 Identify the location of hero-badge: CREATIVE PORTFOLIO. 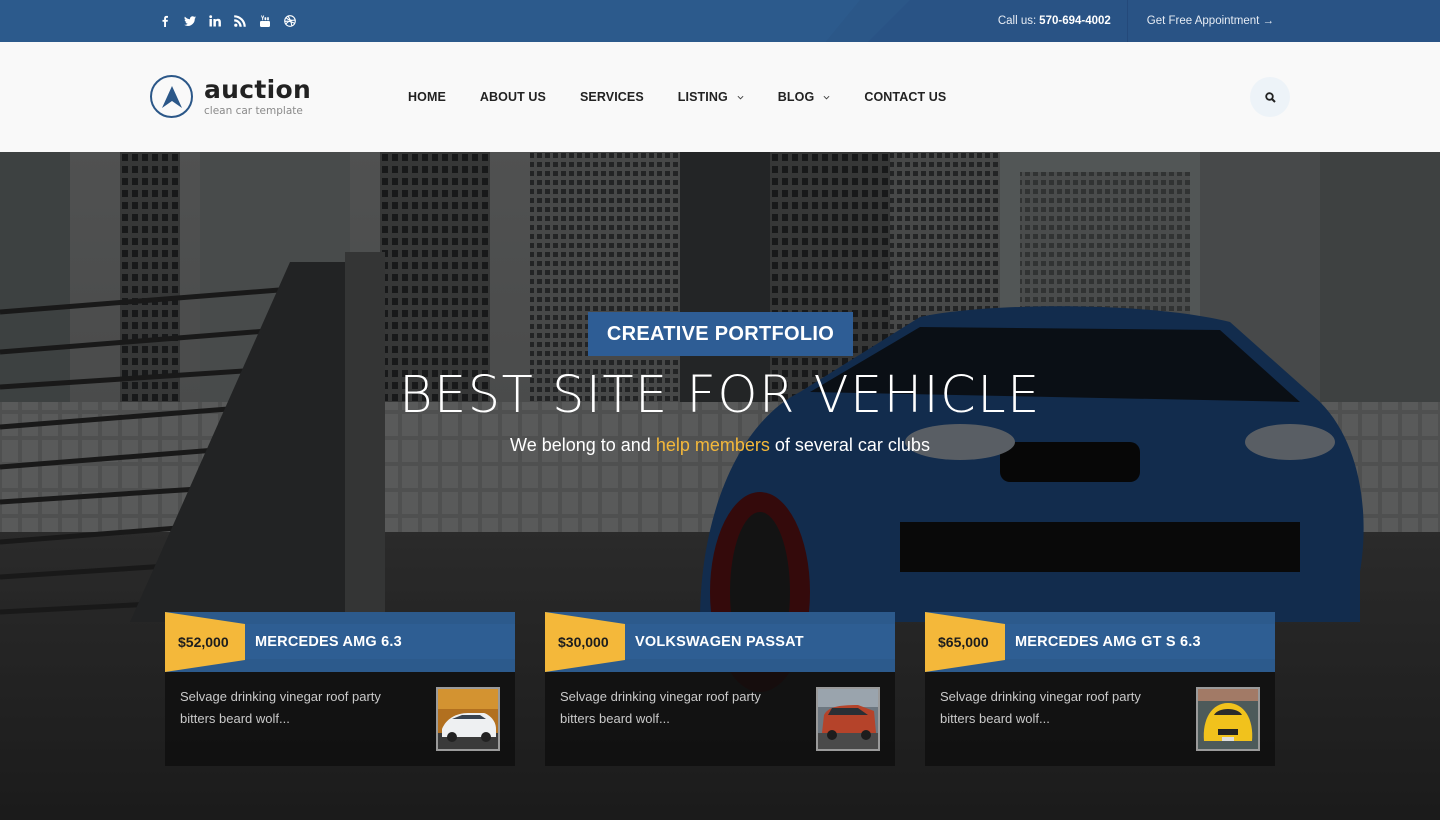
(720, 334).